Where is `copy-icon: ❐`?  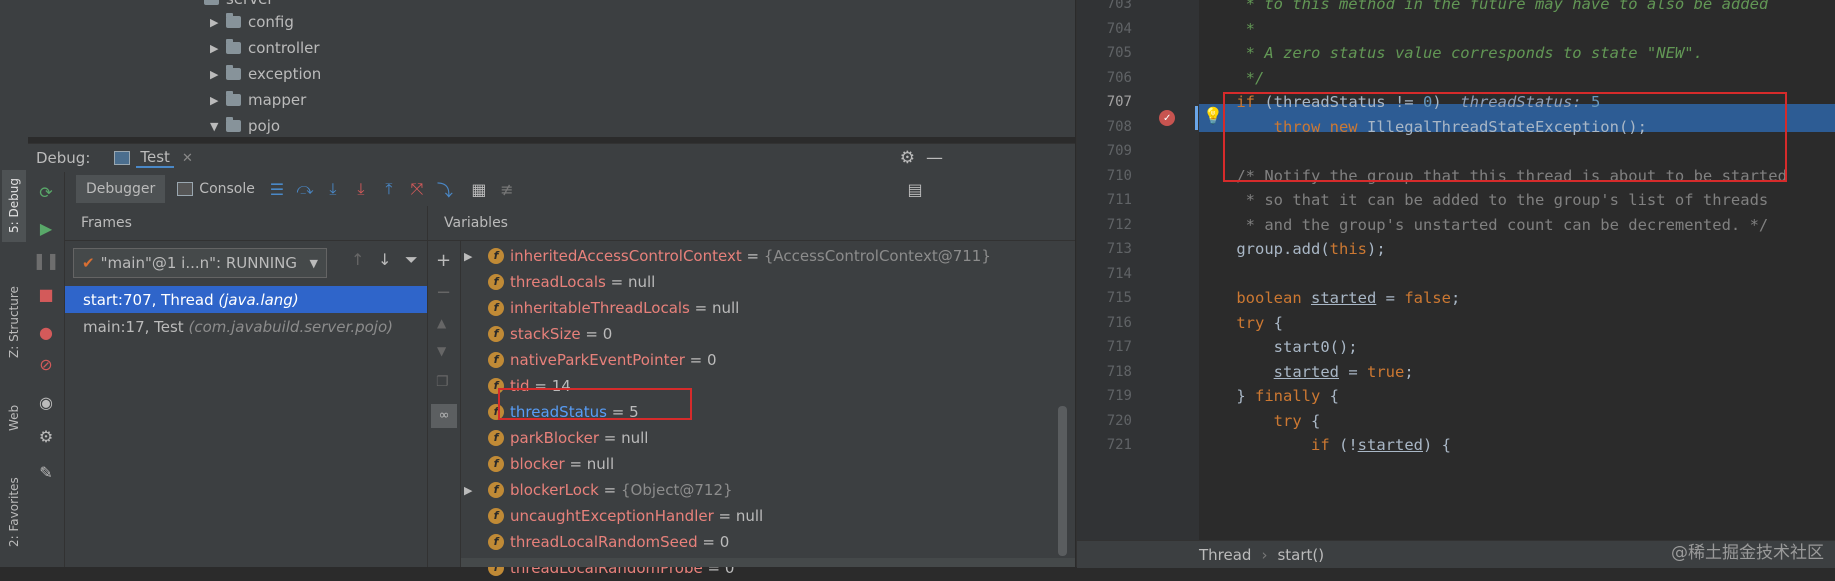 copy-icon: ❐ is located at coordinates (442, 382).